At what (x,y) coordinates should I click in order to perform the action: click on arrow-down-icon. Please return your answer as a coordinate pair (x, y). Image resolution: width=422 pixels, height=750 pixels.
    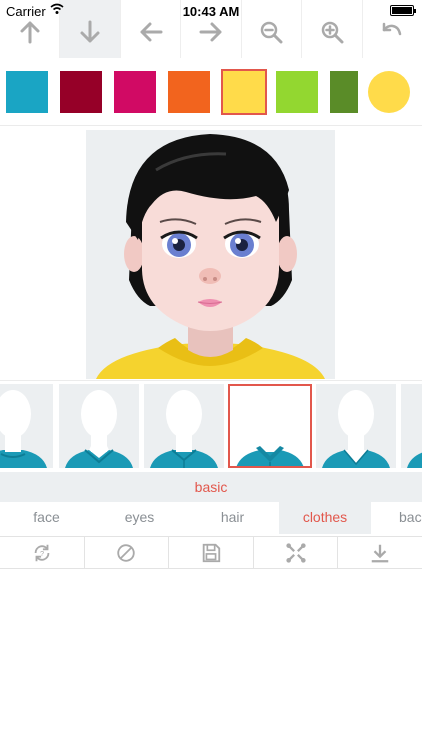
    Looking at the image, I should click on (90, 31).